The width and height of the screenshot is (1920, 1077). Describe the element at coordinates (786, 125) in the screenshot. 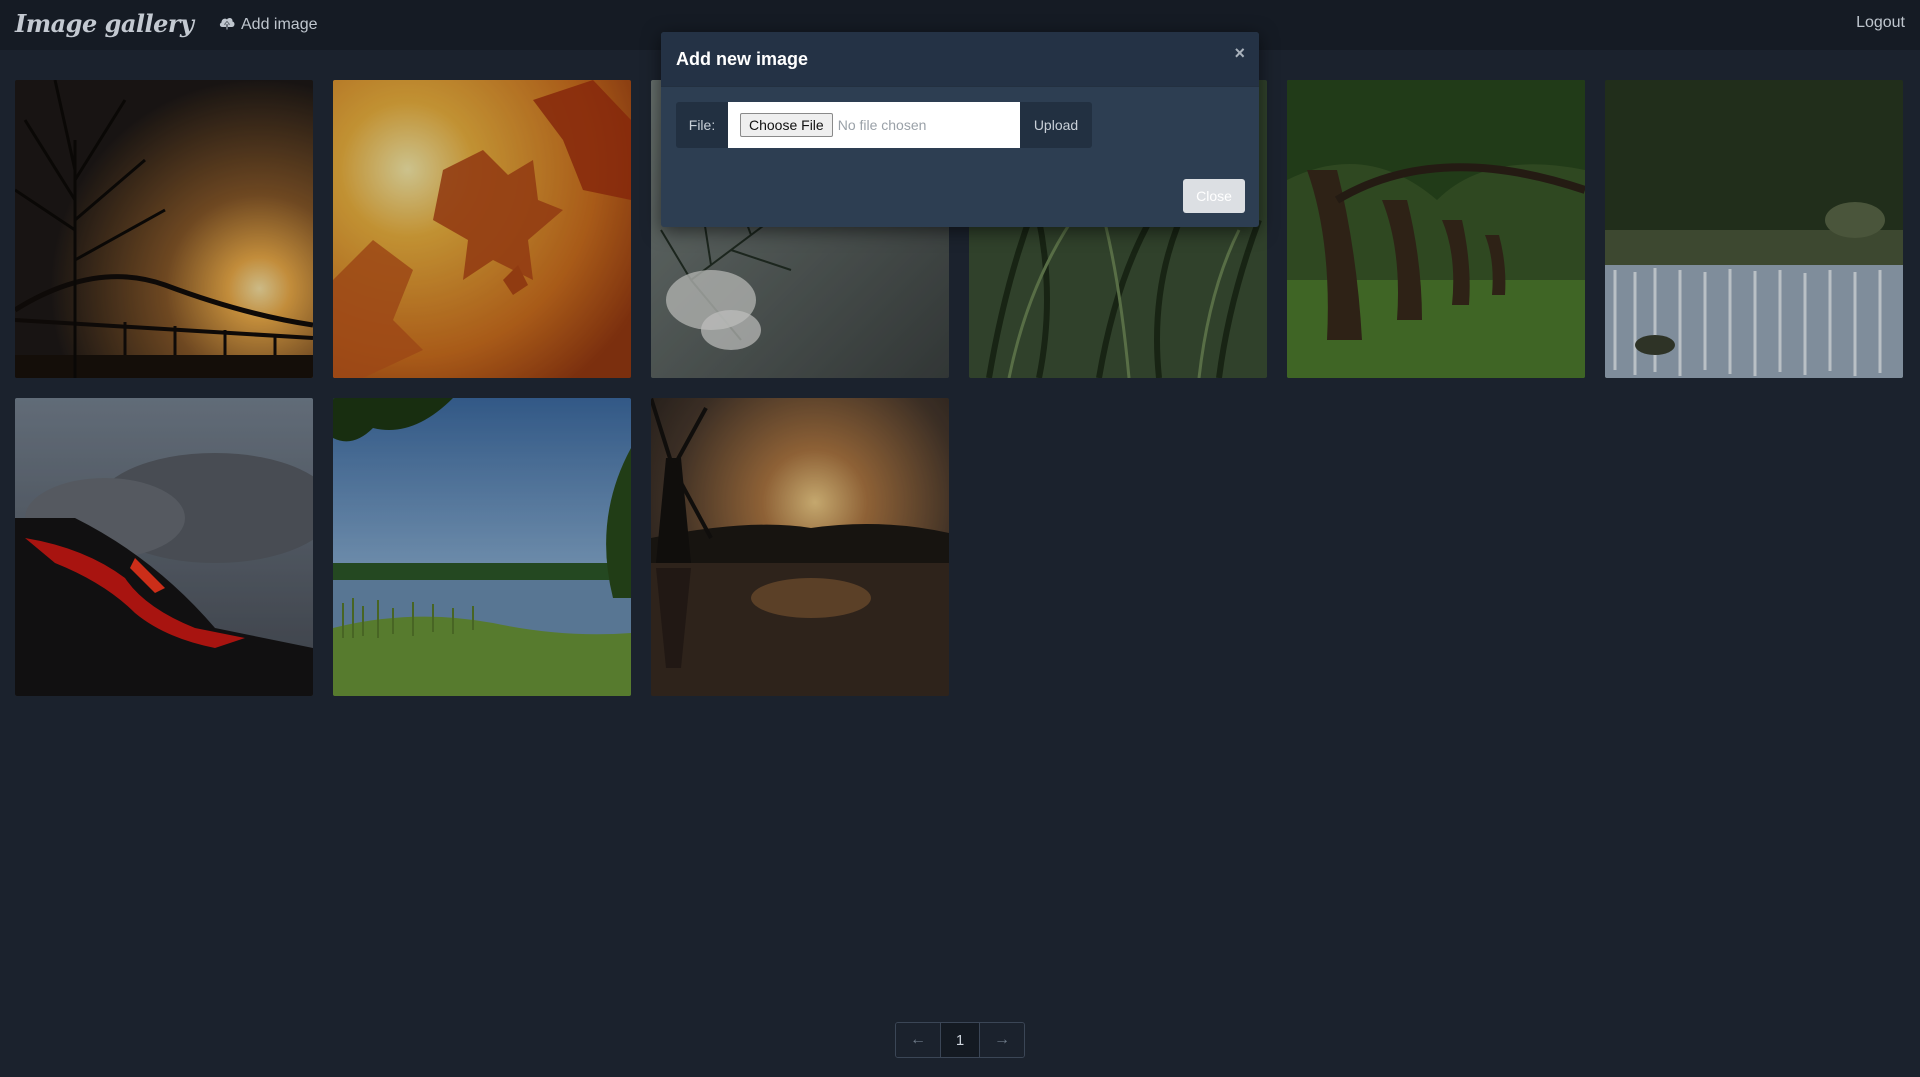

I see `choose-file-button: Choose File` at that location.